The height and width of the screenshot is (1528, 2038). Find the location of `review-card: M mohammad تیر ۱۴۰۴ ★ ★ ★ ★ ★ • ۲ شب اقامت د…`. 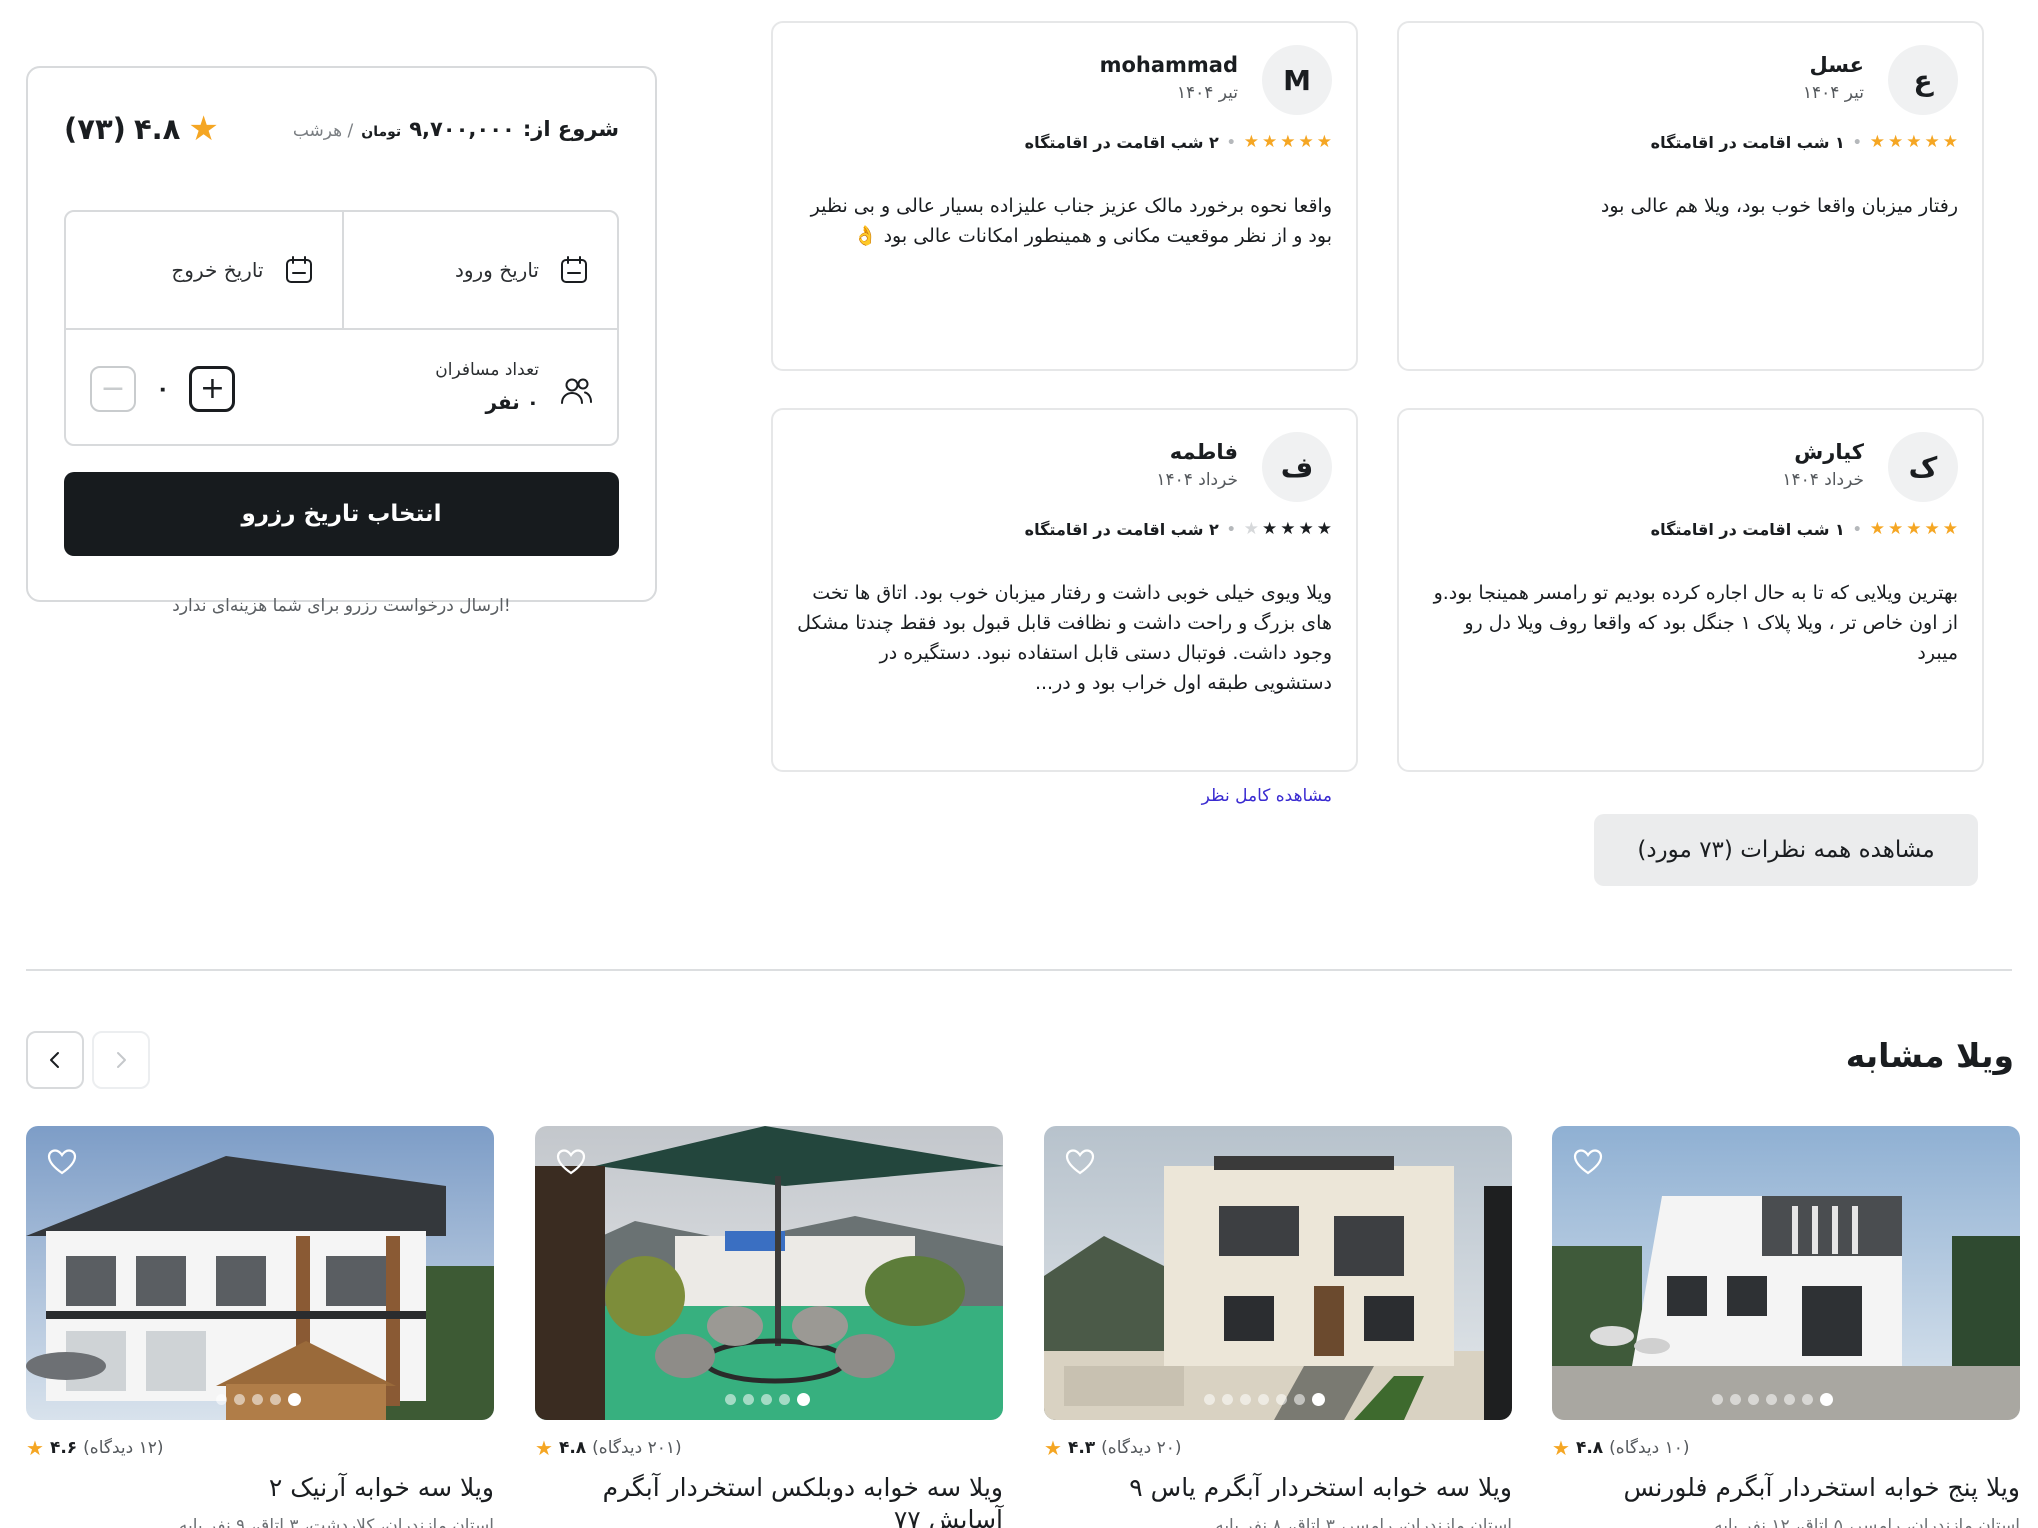

review-card: M mohammad تیر ۱۴۰۴ ★ ★ ★ ★ ★ • ۲ شب اقامت د… is located at coordinates (1064, 196).